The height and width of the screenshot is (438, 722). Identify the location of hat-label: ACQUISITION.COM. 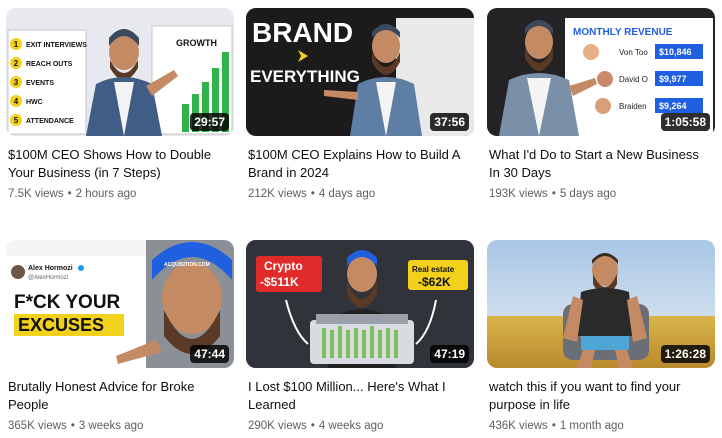
(187, 265).